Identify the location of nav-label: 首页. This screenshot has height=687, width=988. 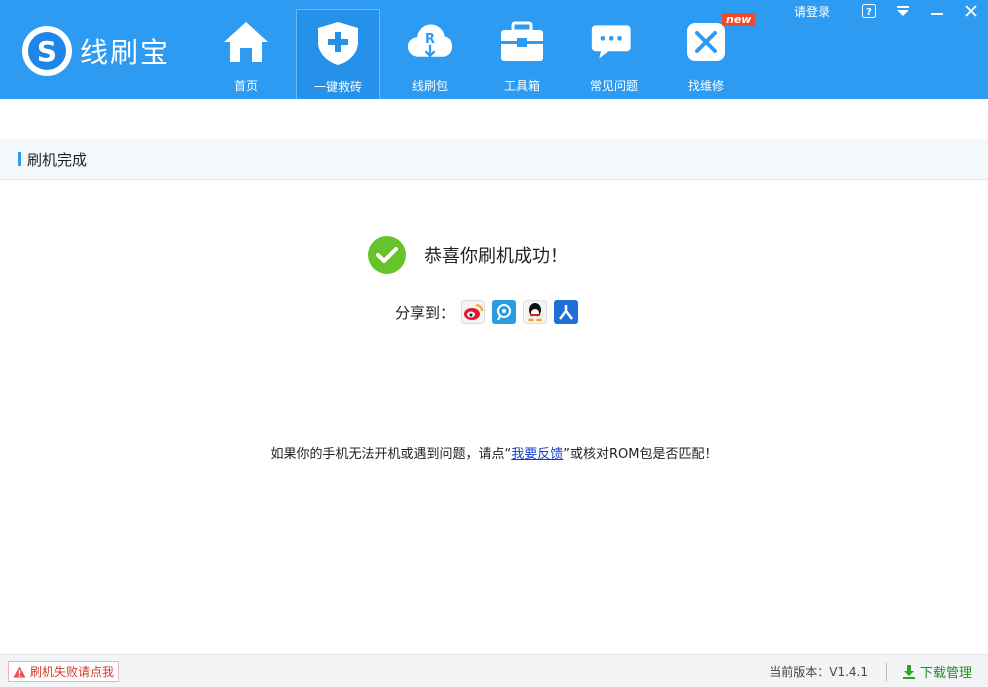
(245, 86).